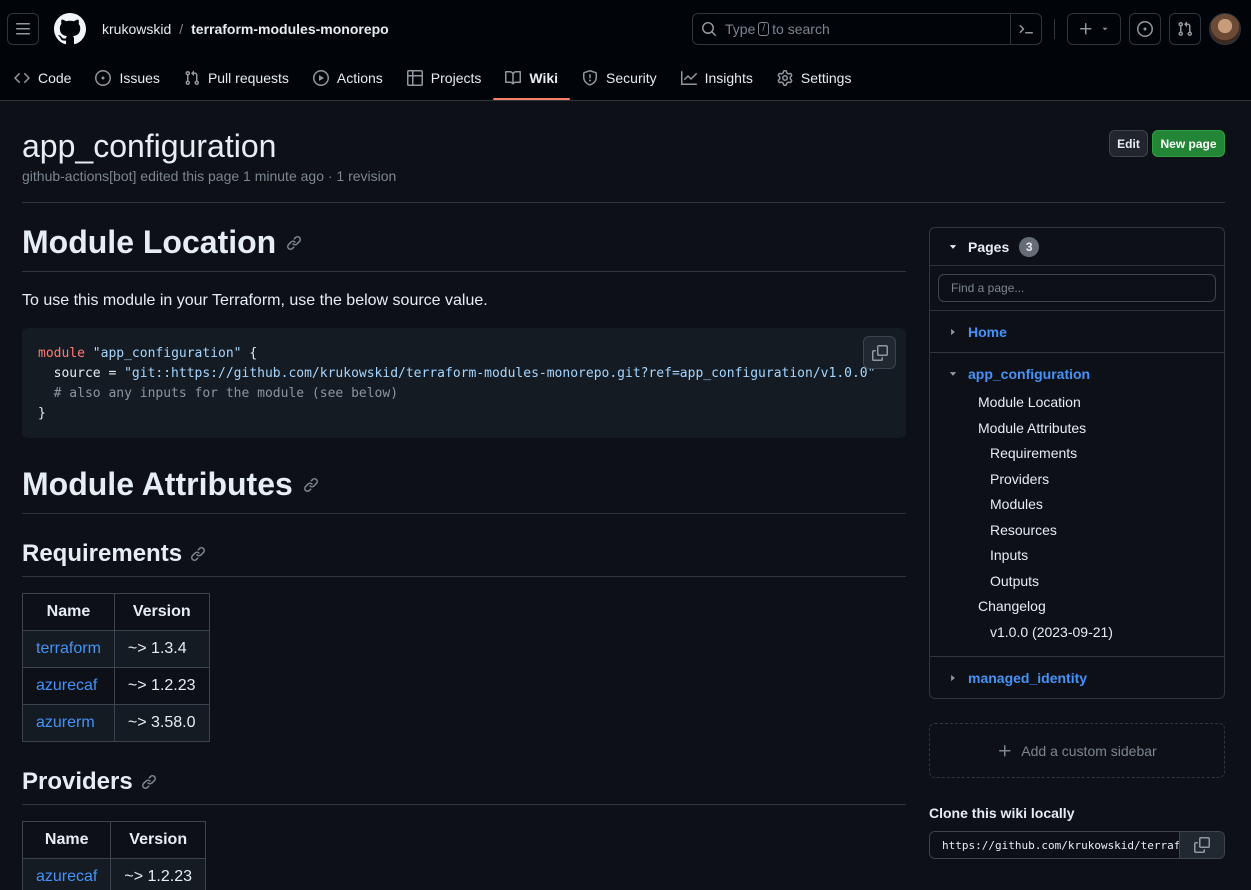 This screenshot has width=1251, height=890. What do you see at coordinates (77, 781) in the screenshot?
I see `heading-text: Providers` at bounding box center [77, 781].